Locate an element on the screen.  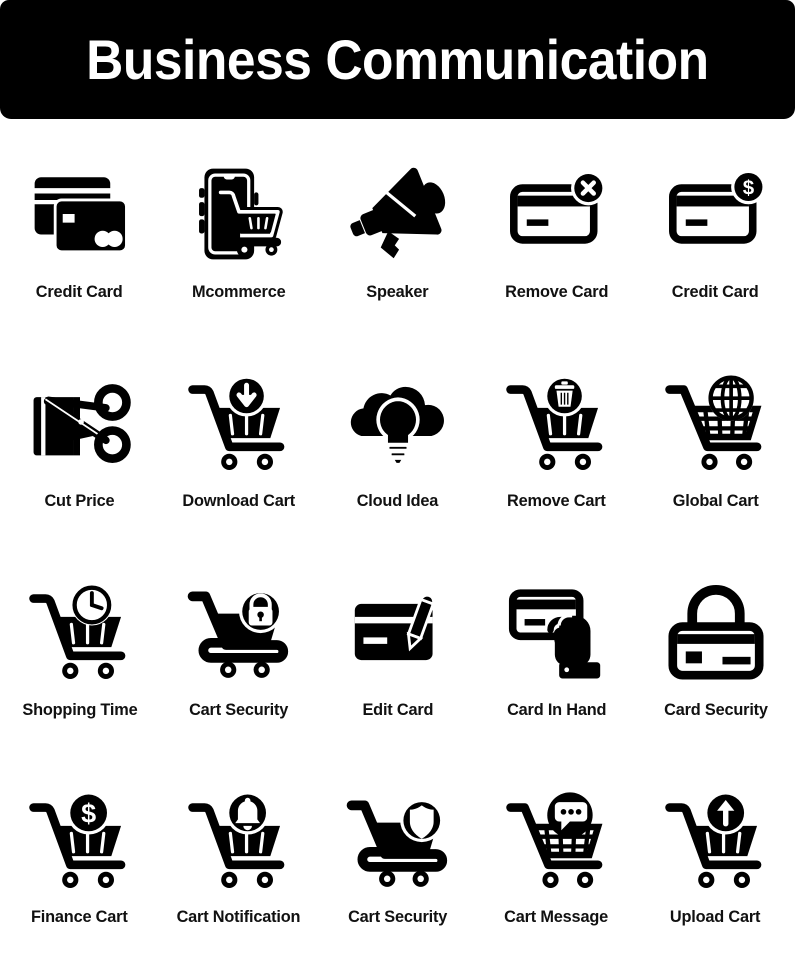
cart-clock-icon is located at coordinates (80, 632).